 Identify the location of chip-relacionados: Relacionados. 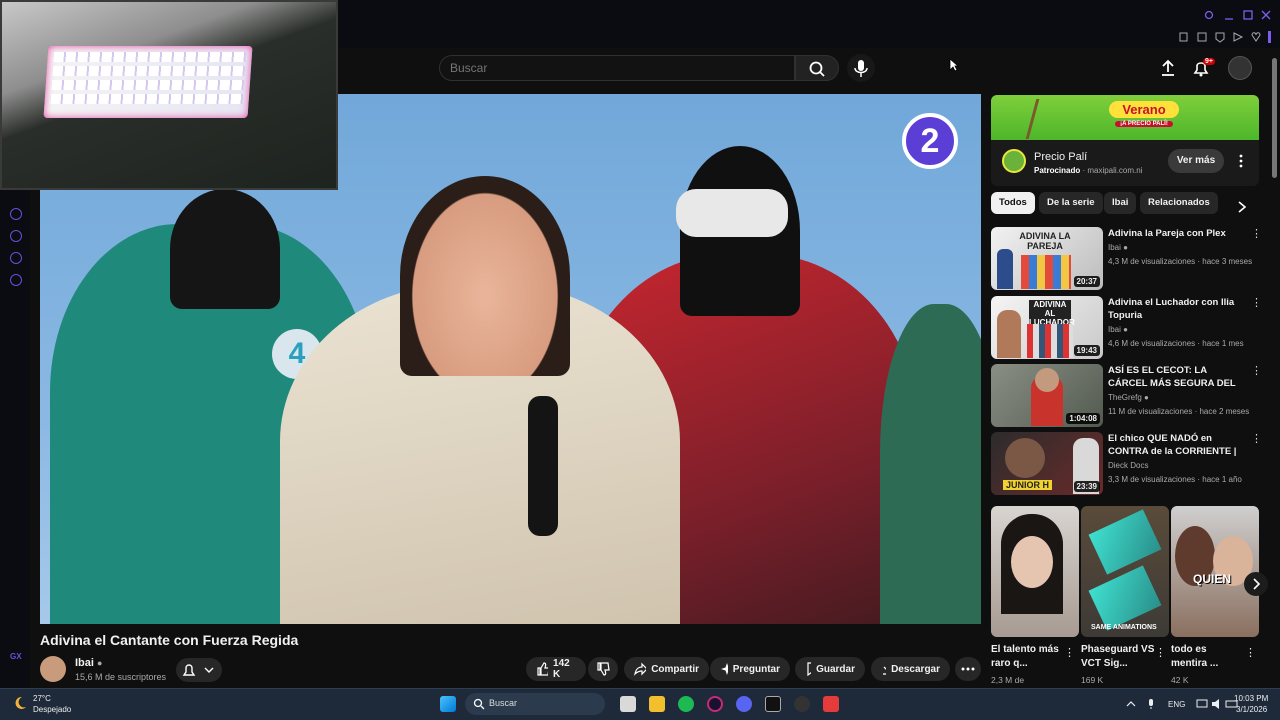
(1179, 203).